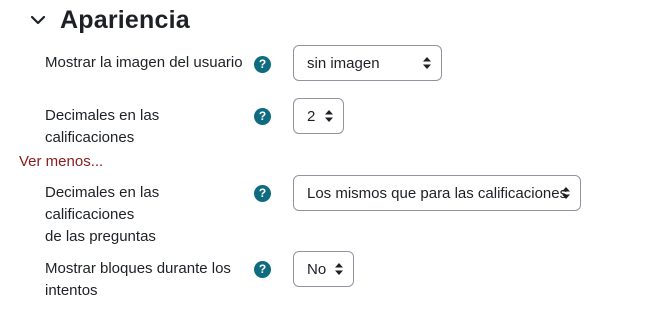  What do you see at coordinates (125, 19) in the screenshot?
I see `section-title: Apariencia` at bounding box center [125, 19].